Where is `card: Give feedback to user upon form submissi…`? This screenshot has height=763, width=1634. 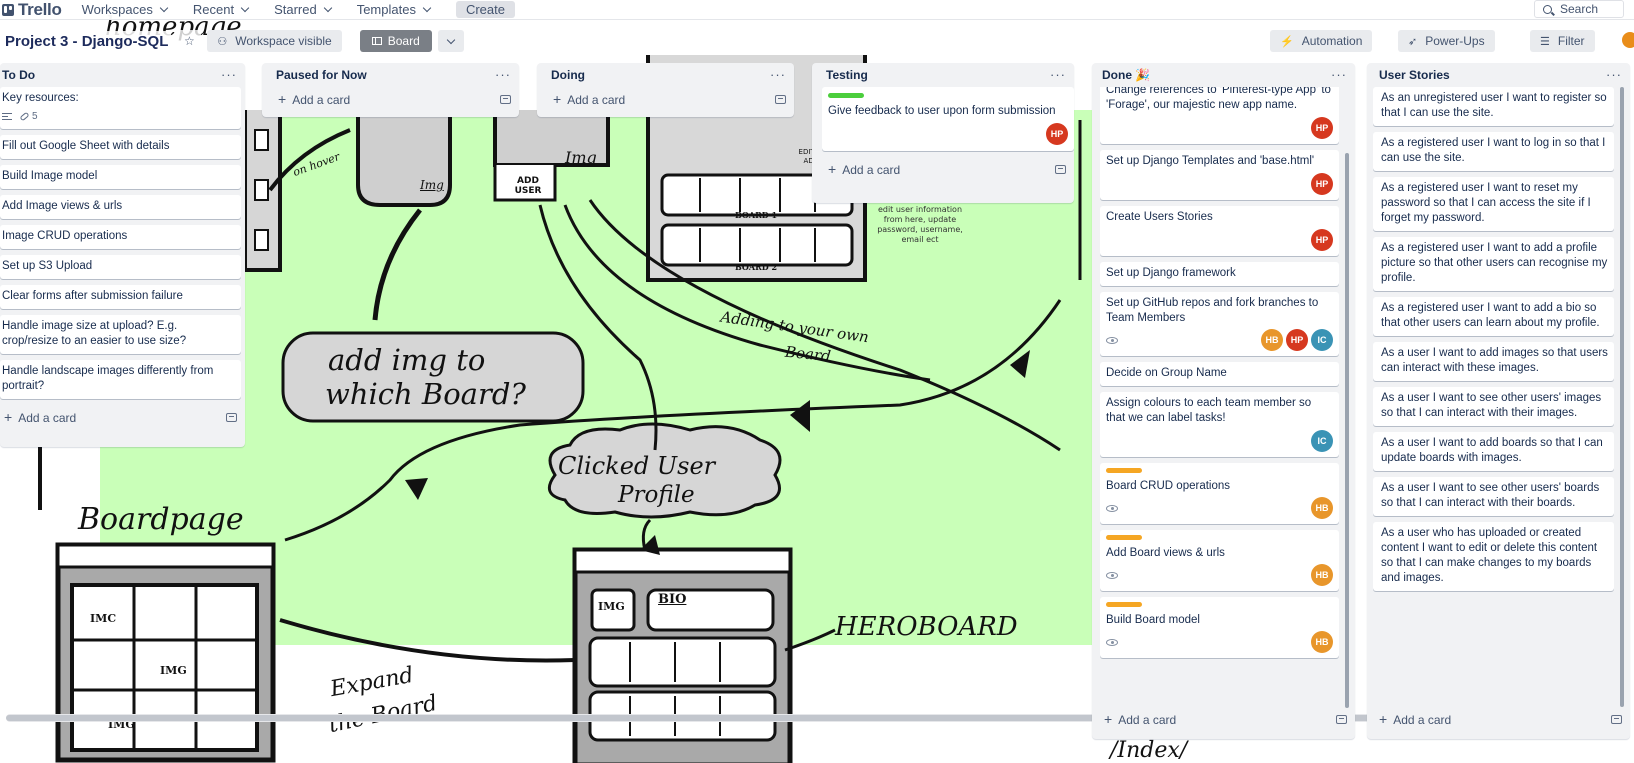 card: Give feedback to user upon form submissi… is located at coordinates (948, 119).